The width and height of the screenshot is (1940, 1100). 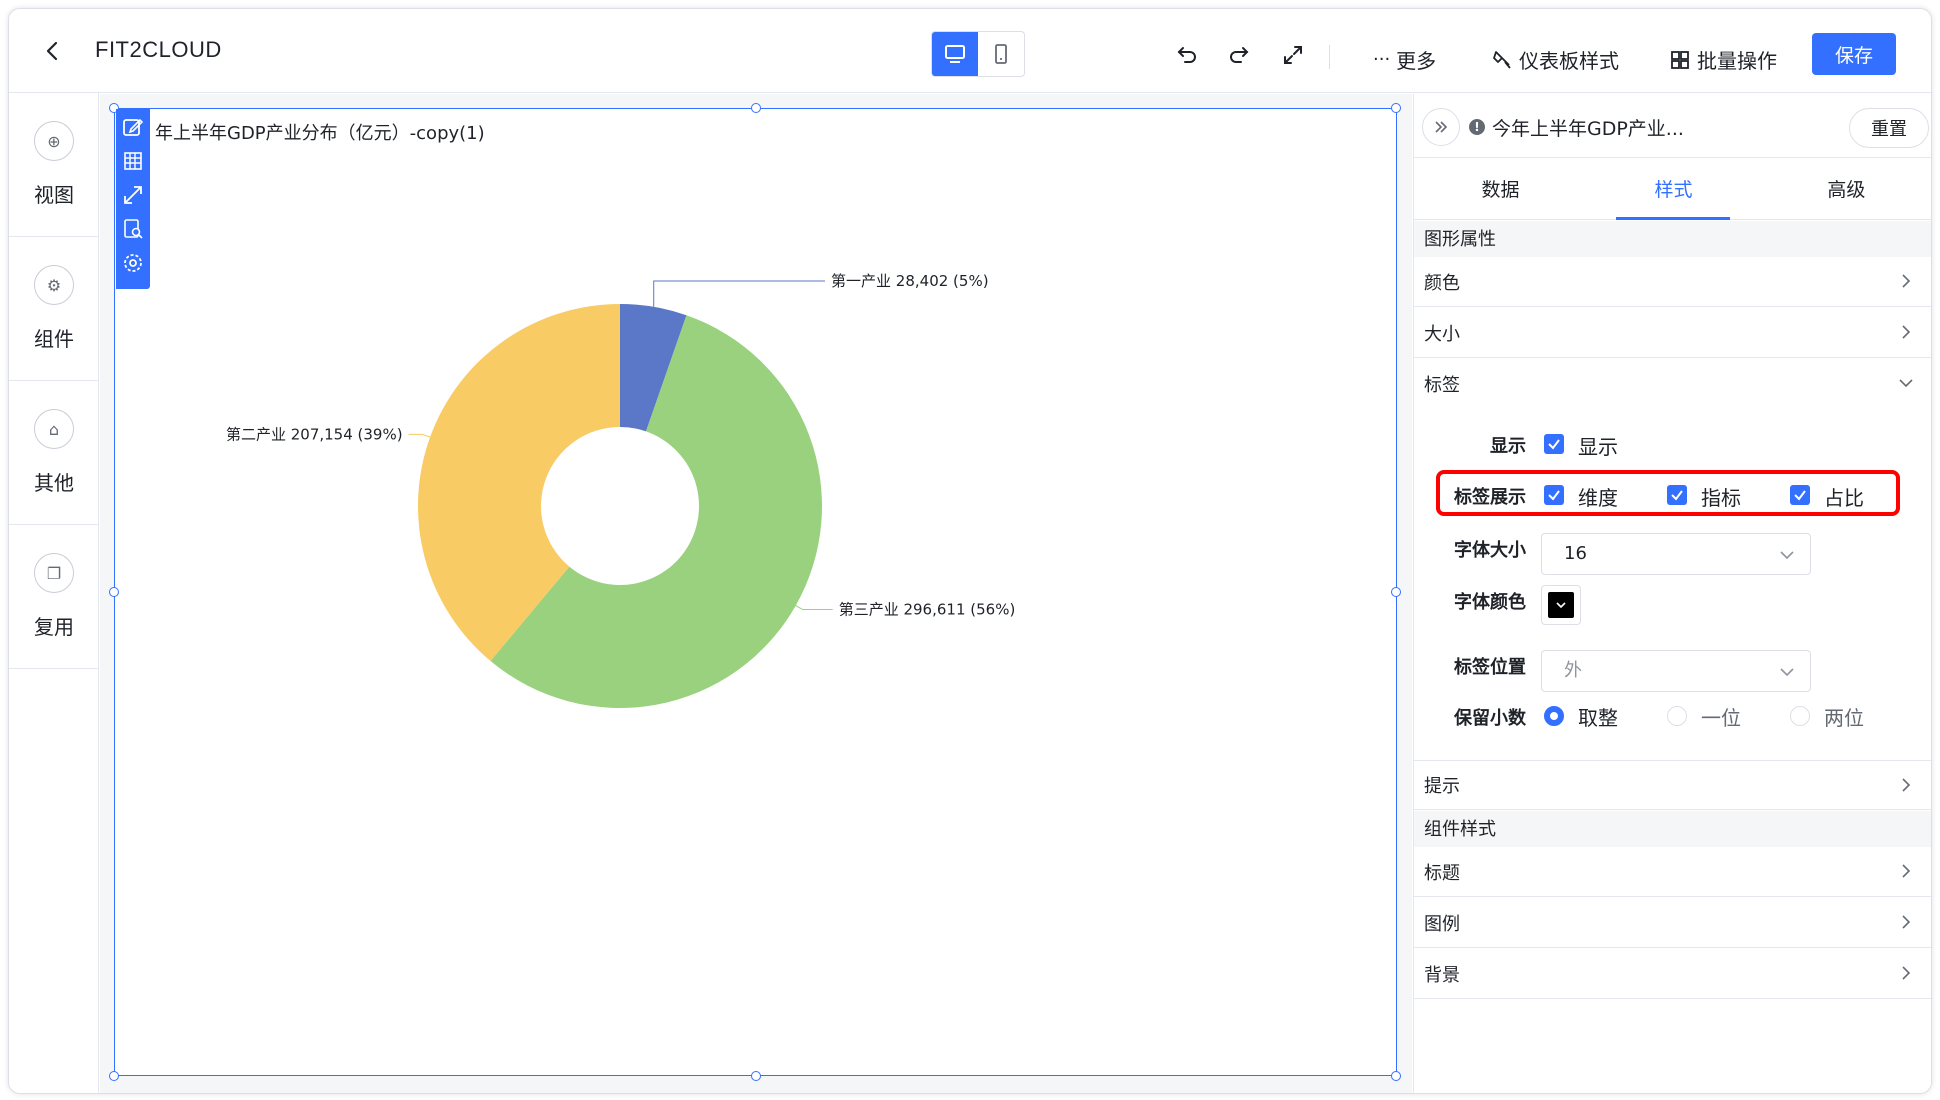 I want to click on mobile-icon, so click(x=1001, y=54).